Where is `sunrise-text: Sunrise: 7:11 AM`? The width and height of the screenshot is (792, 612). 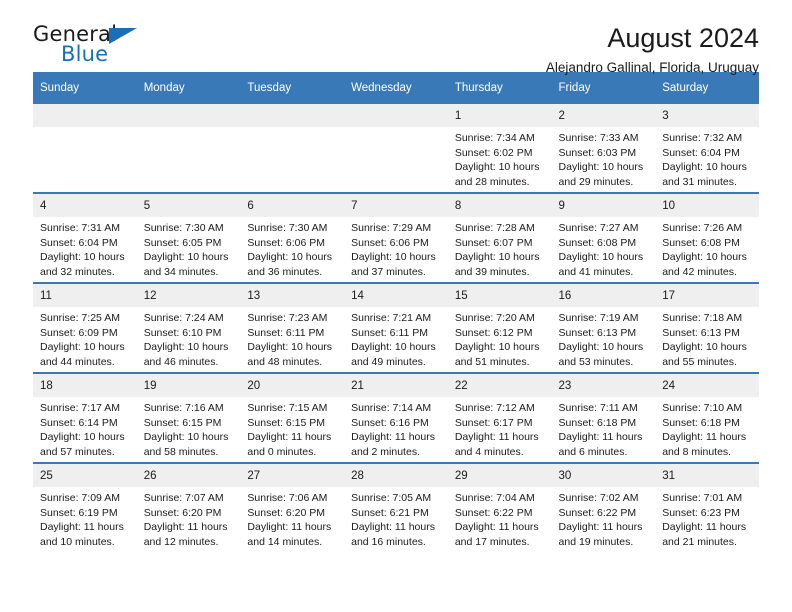
sunrise-text: Sunrise: 7:11 AM is located at coordinates (598, 408).